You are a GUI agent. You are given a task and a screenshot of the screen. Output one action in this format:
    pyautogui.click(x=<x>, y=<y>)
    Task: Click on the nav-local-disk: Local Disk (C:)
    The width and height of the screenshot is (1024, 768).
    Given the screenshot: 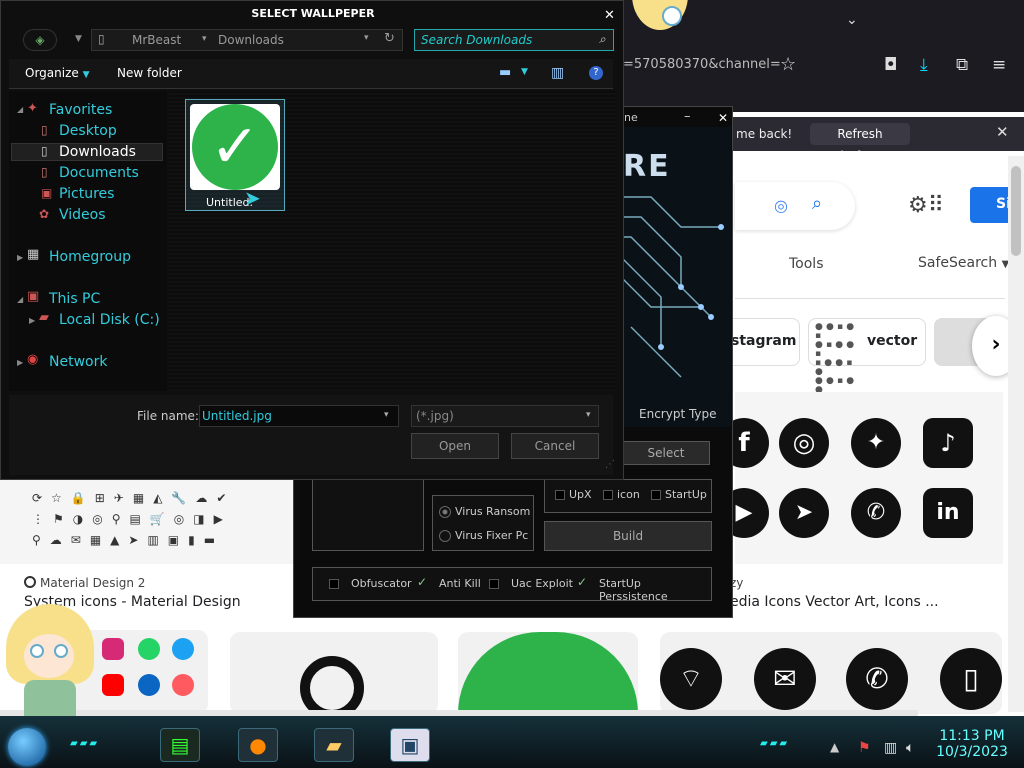 What is the action you would take?
    pyautogui.click(x=109, y=320)
    